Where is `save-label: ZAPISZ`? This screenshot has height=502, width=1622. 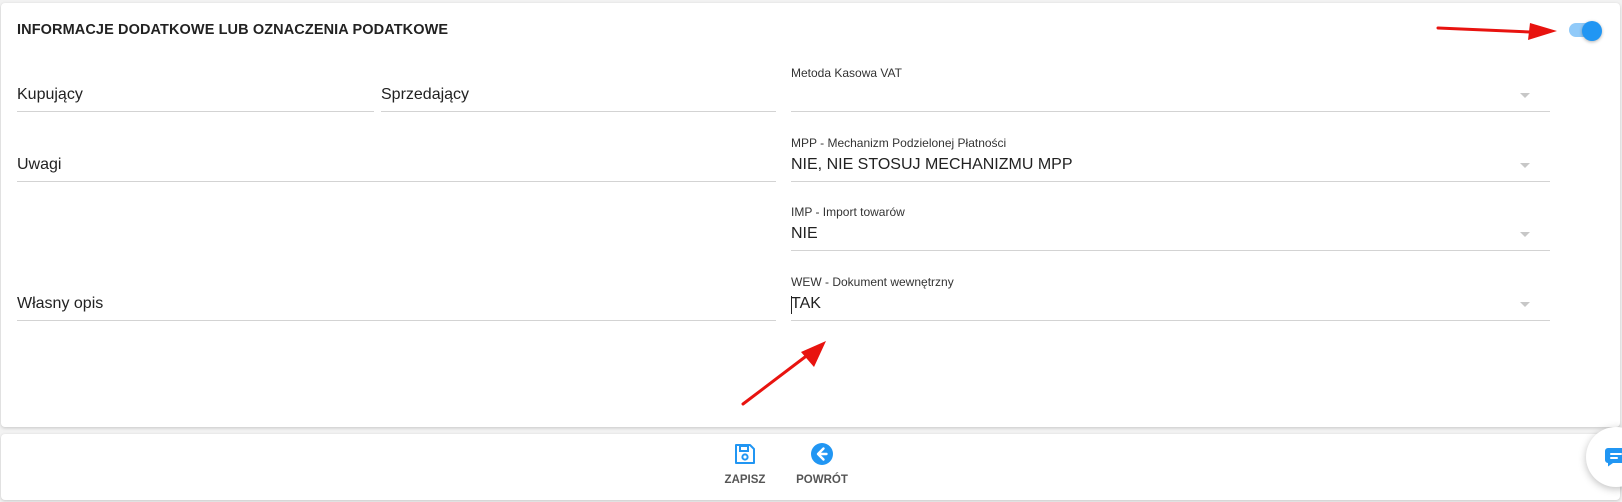
save-label: ZAPISZ is located at coordinates (745, 480).